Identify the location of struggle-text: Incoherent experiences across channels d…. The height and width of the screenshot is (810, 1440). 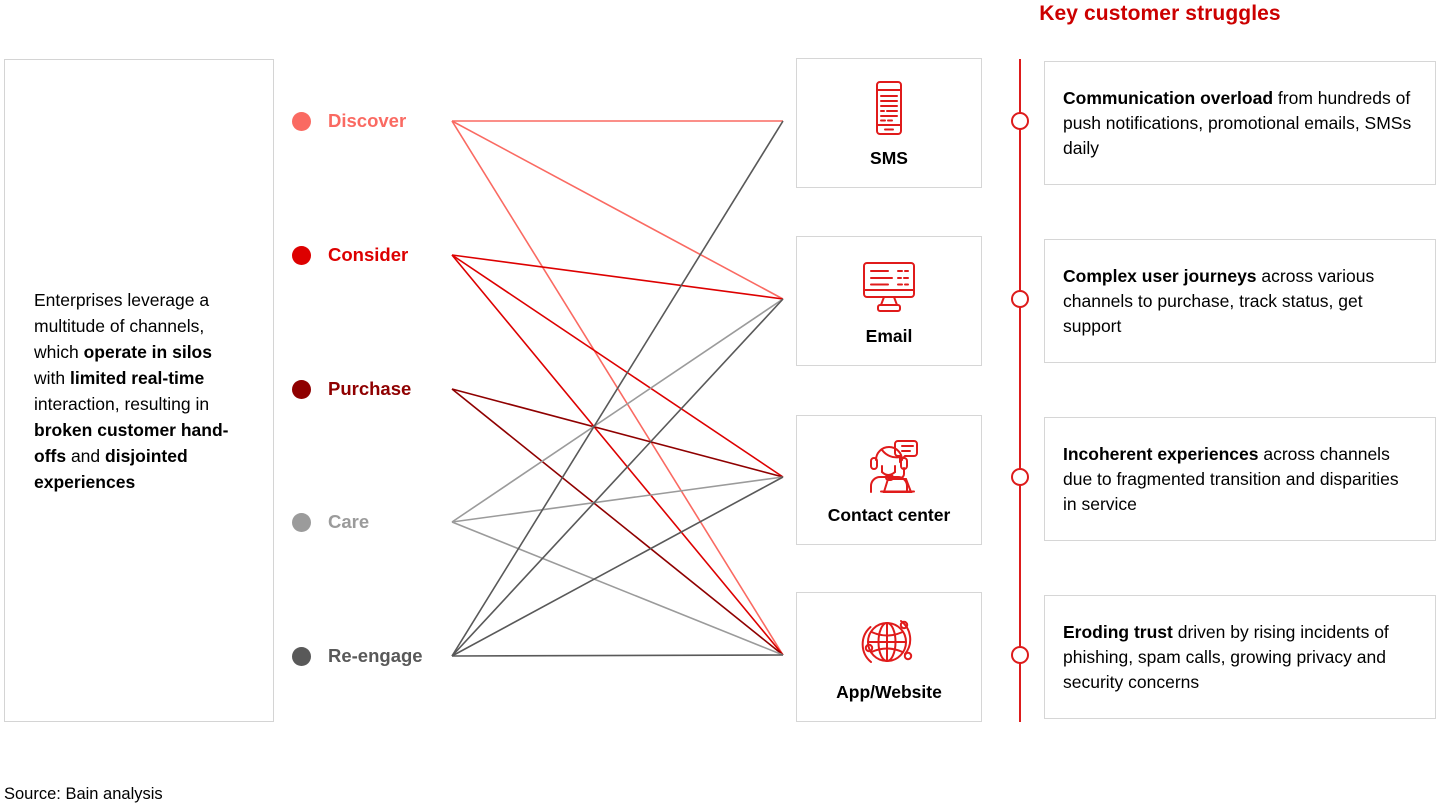
(1240, 479).